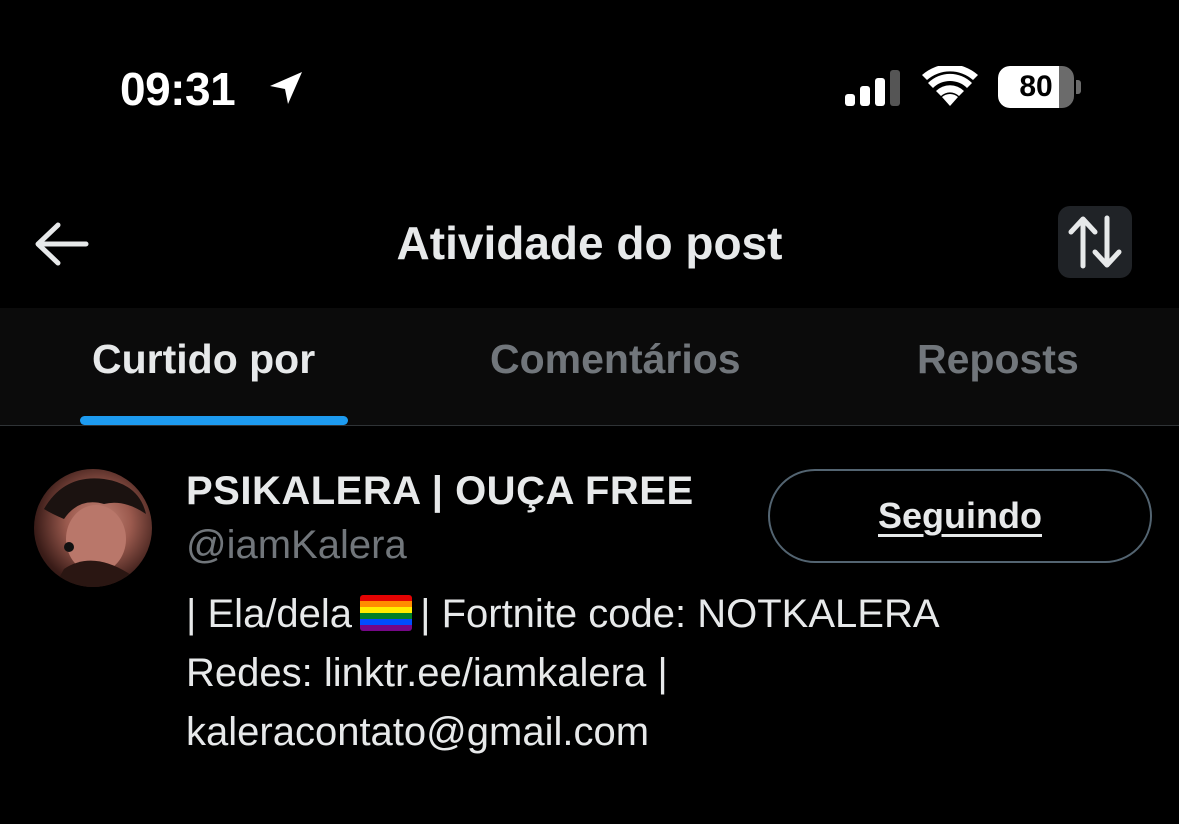  I want to click on following-button: Seguindo, so click(960, 516).